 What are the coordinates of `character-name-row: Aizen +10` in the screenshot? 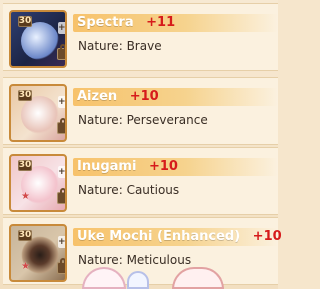 It's located at (118, 97).